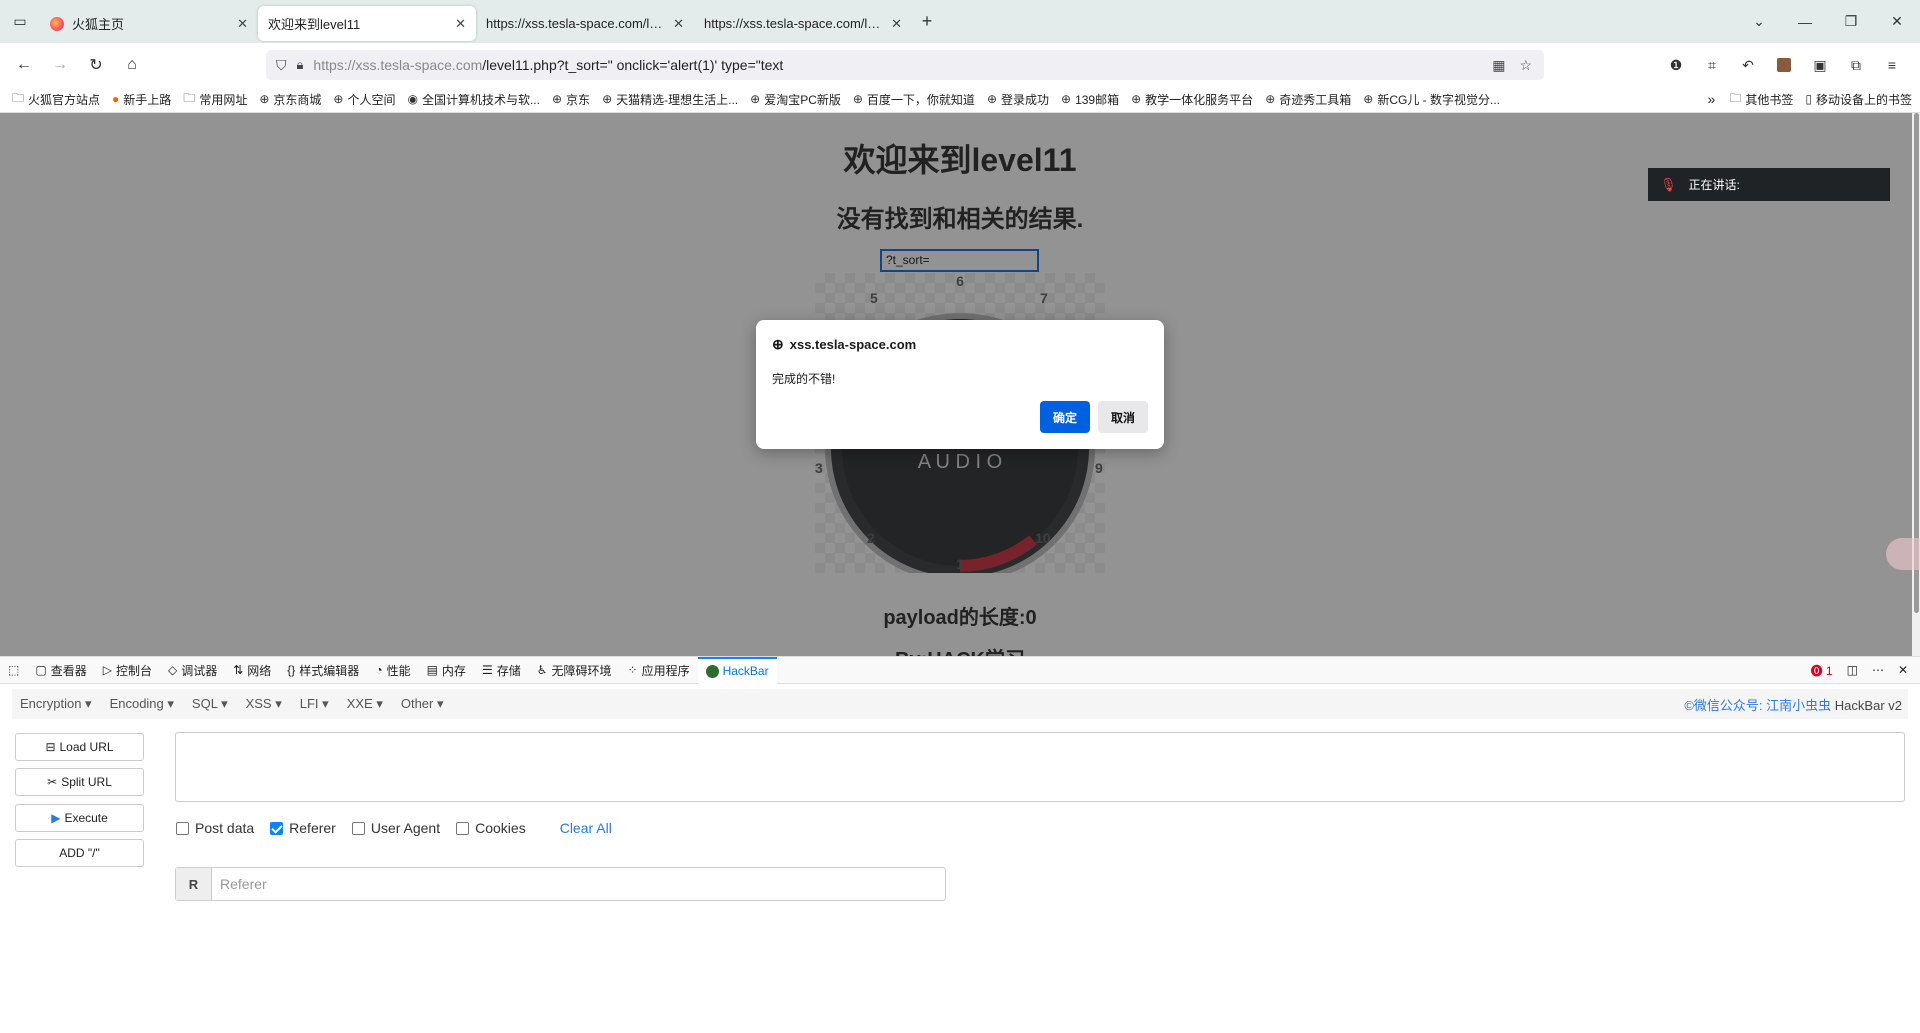 The width and height of the screenshot is (1920, 1033). Describe the element at coordinates (60, 670) in the screenshot. I see `tab-inspector: ▢ 查看器` at that location.